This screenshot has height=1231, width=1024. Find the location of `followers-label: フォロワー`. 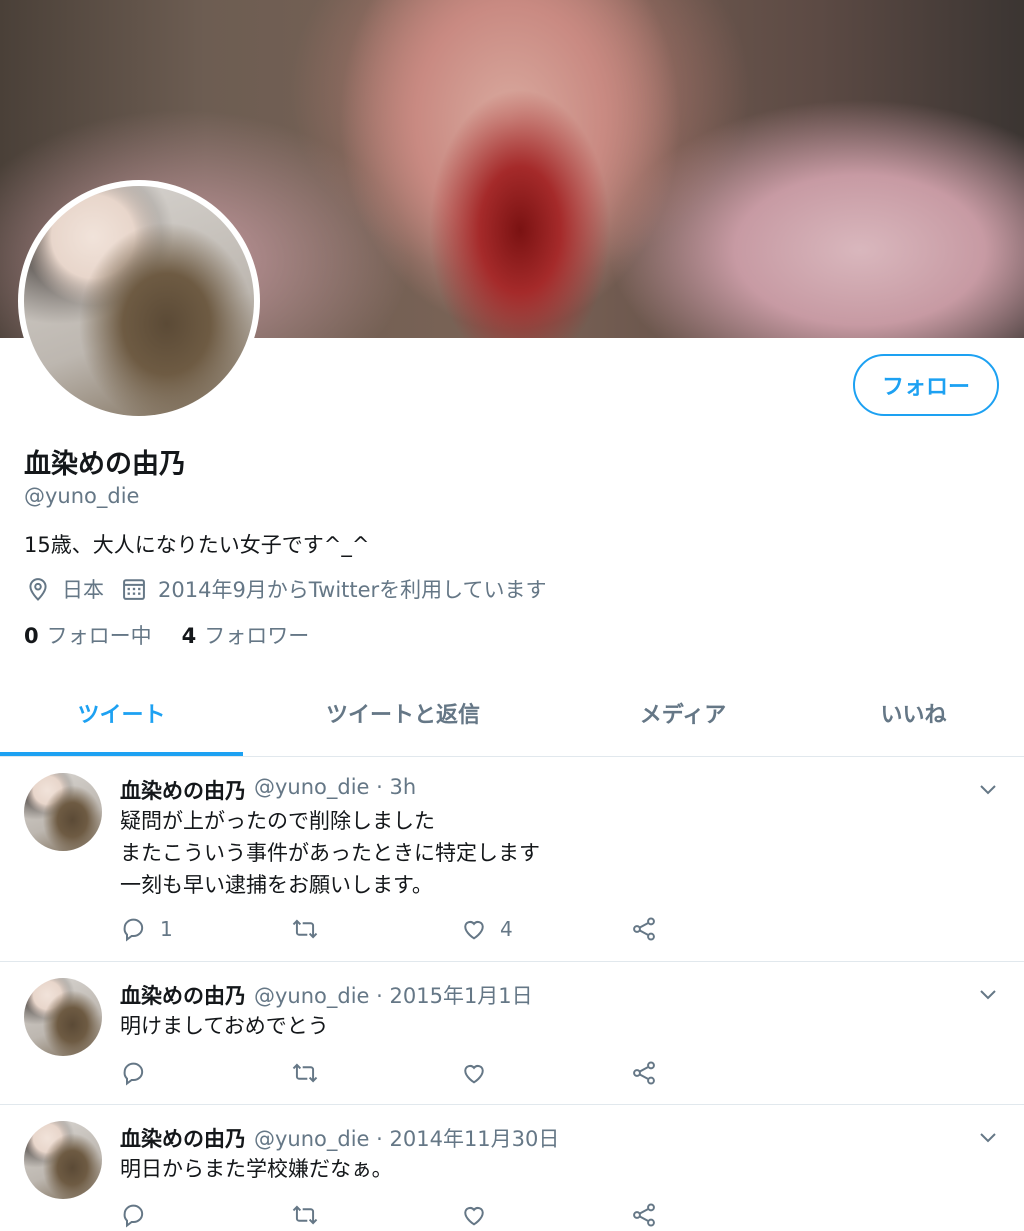

followers-label: フォロワー is located at coordinates (257, 636).